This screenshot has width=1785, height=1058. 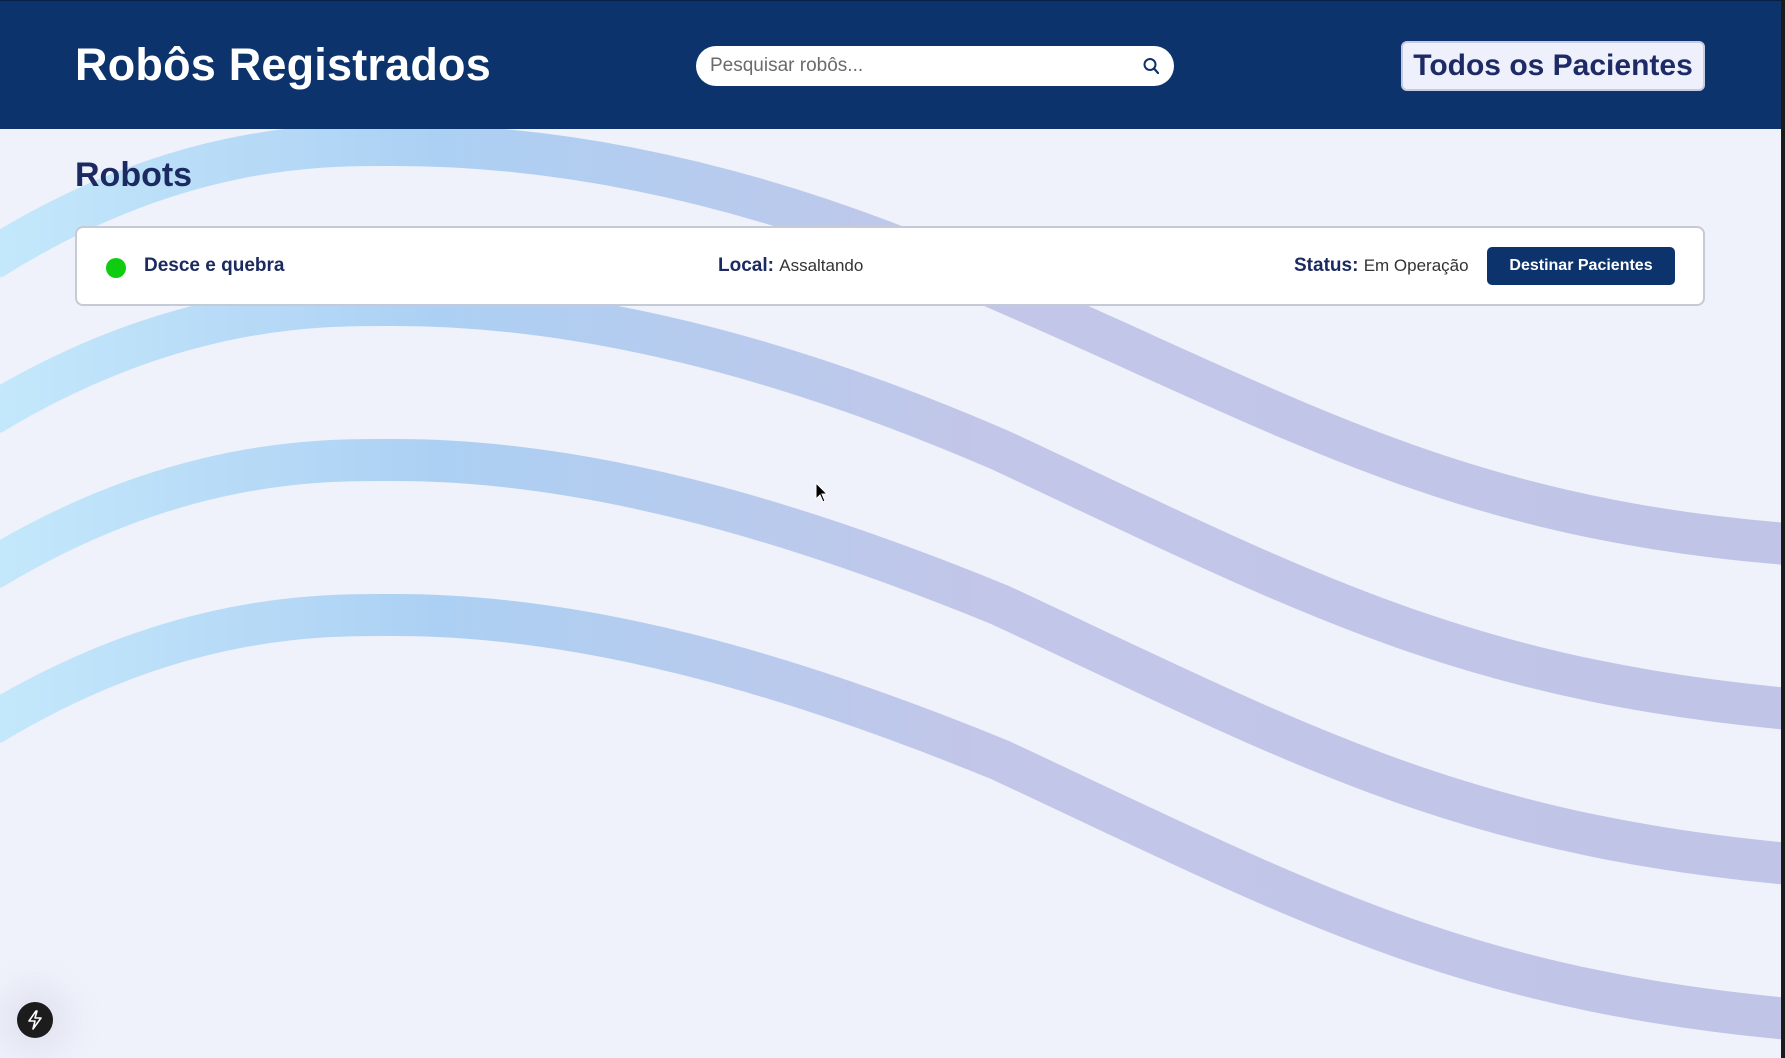 What do you see at coordinates (1553, 66) in the screenshot?
I see `all-patients-button: Todos os Pacientes` at bounding box center [1553, 66].